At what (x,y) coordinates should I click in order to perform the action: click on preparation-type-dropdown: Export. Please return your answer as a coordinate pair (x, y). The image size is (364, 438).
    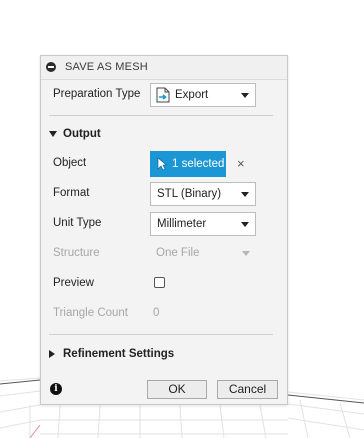
    Looking at the image, I should click on (203, 95).